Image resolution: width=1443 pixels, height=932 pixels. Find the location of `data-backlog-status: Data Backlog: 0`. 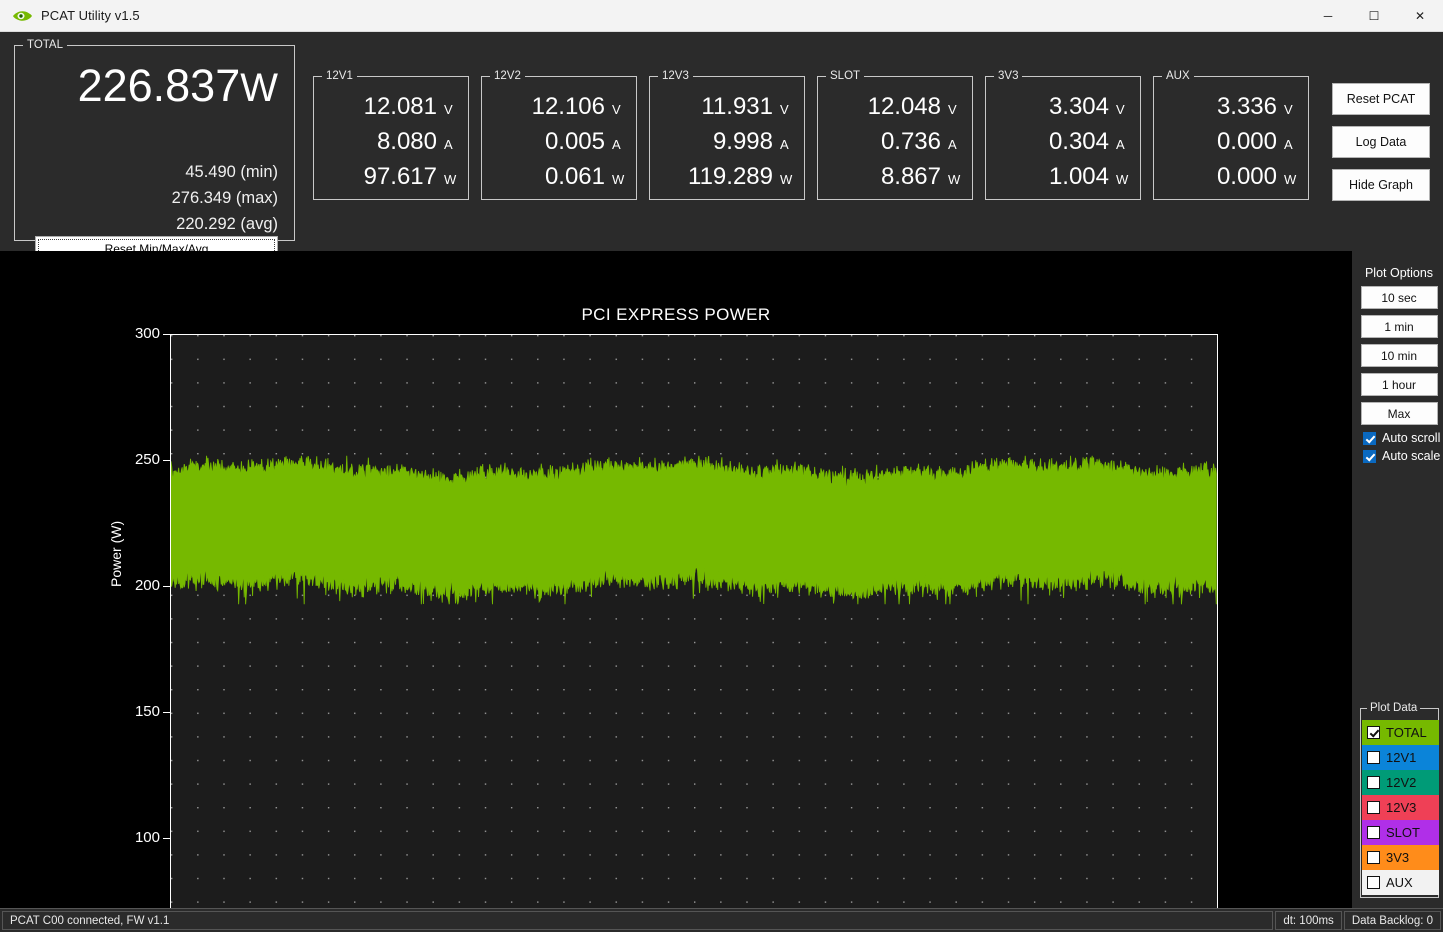

data-backlog-status: Data Backlog: 0 is located at coordinates (1392, 920).